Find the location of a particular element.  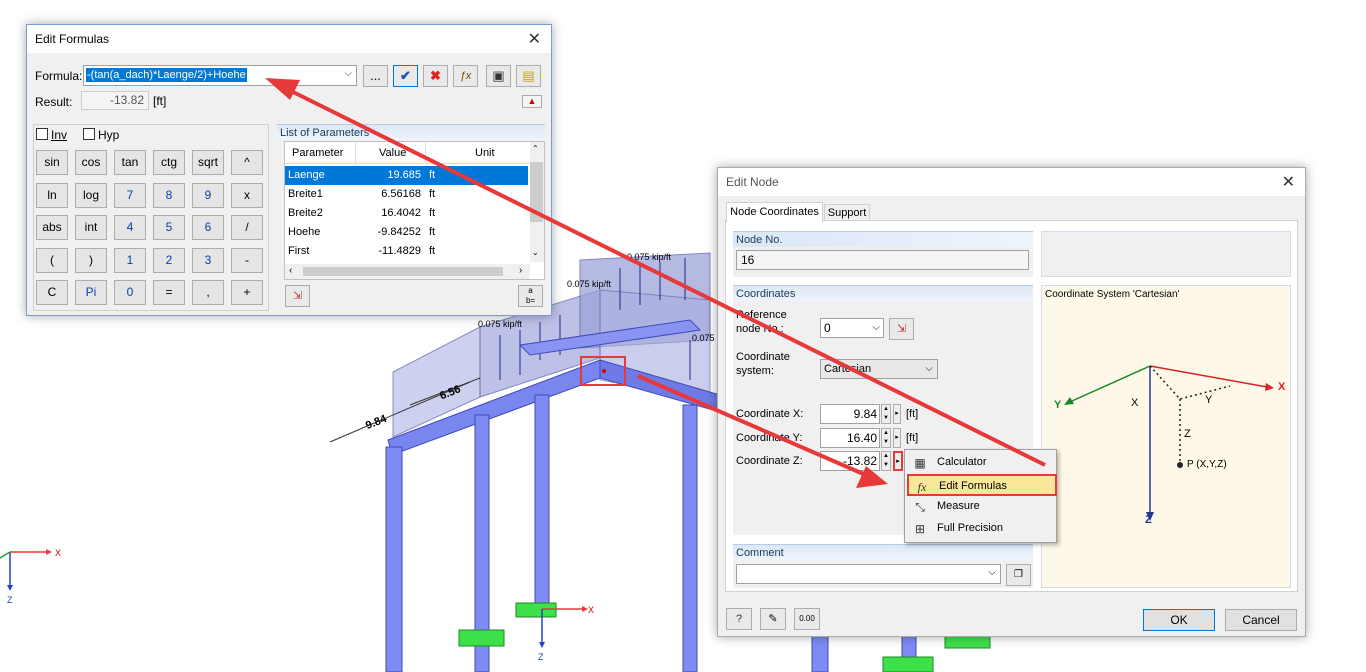

pick-node-icon: ⇲ is located at coordinates (901, 329).